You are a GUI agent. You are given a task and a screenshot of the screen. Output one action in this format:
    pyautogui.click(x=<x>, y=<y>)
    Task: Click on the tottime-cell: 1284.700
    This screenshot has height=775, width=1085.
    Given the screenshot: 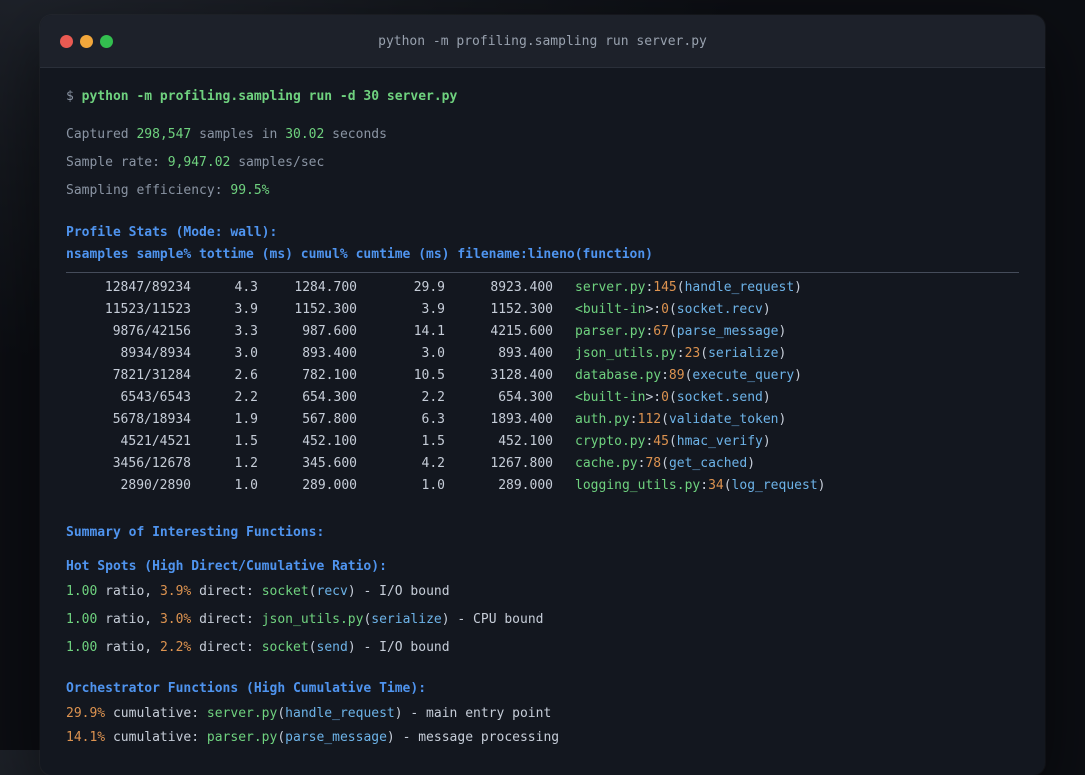 What is the action you would take?
    pyautogui.click(x=325, y=287)
    